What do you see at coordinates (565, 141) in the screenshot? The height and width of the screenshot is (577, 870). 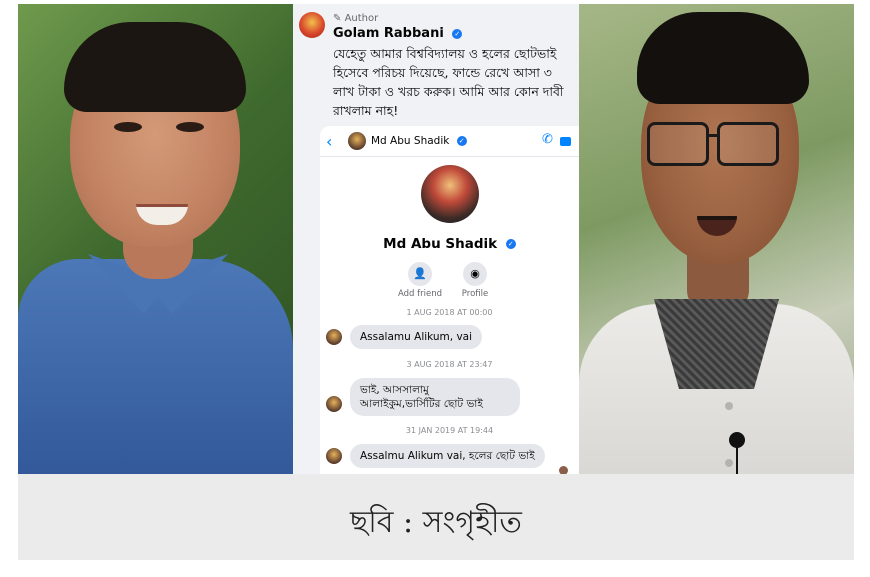 I see `video-call-icon` at bounding box center [565, 141].